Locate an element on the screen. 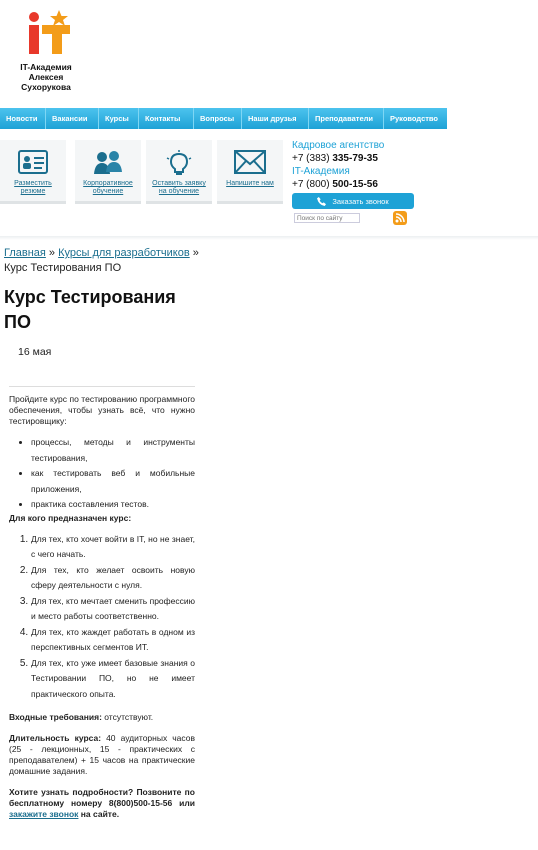 This screenshot has height=850, width=538. header-divider is located at coordinates (269, 238).